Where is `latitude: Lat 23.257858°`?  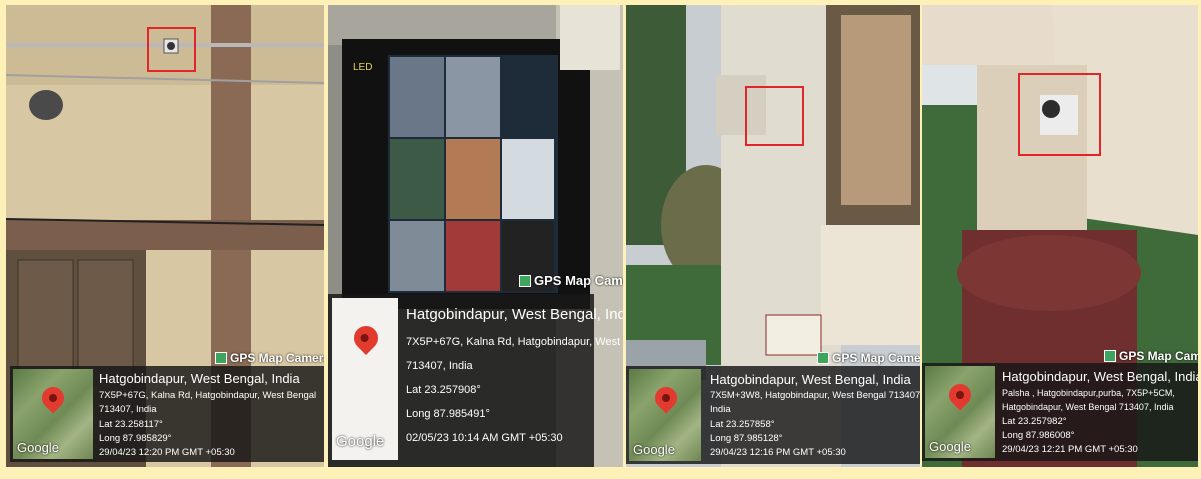
latitude: Lat 23.257858° is located at coordinates (742, 424).